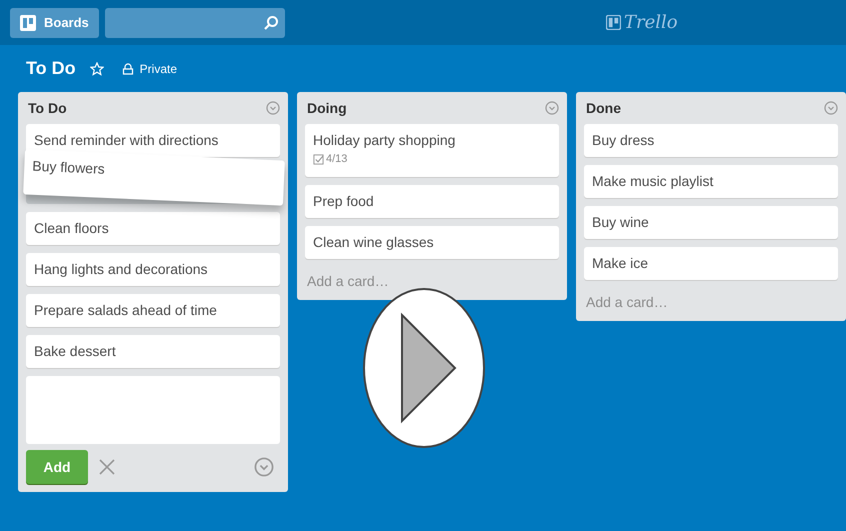 Image resolution: width=846 pixels, height=531 pixels. What do you see at coordinates (107, 467) in the screenshot?
I see `close-icon` at bounding box center [107, 467].